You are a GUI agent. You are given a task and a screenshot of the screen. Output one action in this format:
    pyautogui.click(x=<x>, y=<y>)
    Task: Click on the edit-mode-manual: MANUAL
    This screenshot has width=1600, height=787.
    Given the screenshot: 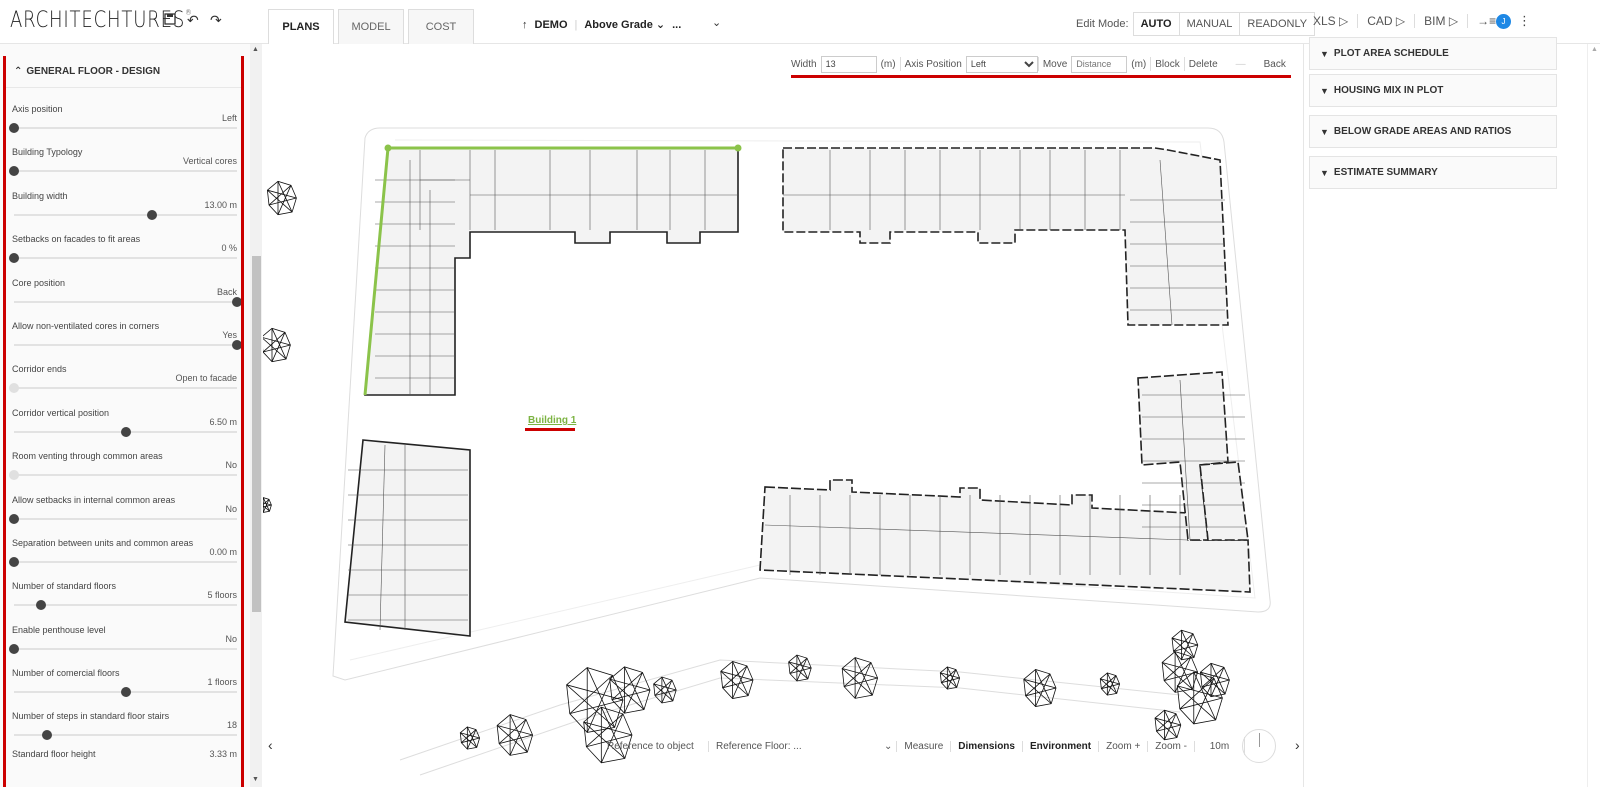 What is the action you would take?
    pyautogui.click(x=1210, y=24)
    